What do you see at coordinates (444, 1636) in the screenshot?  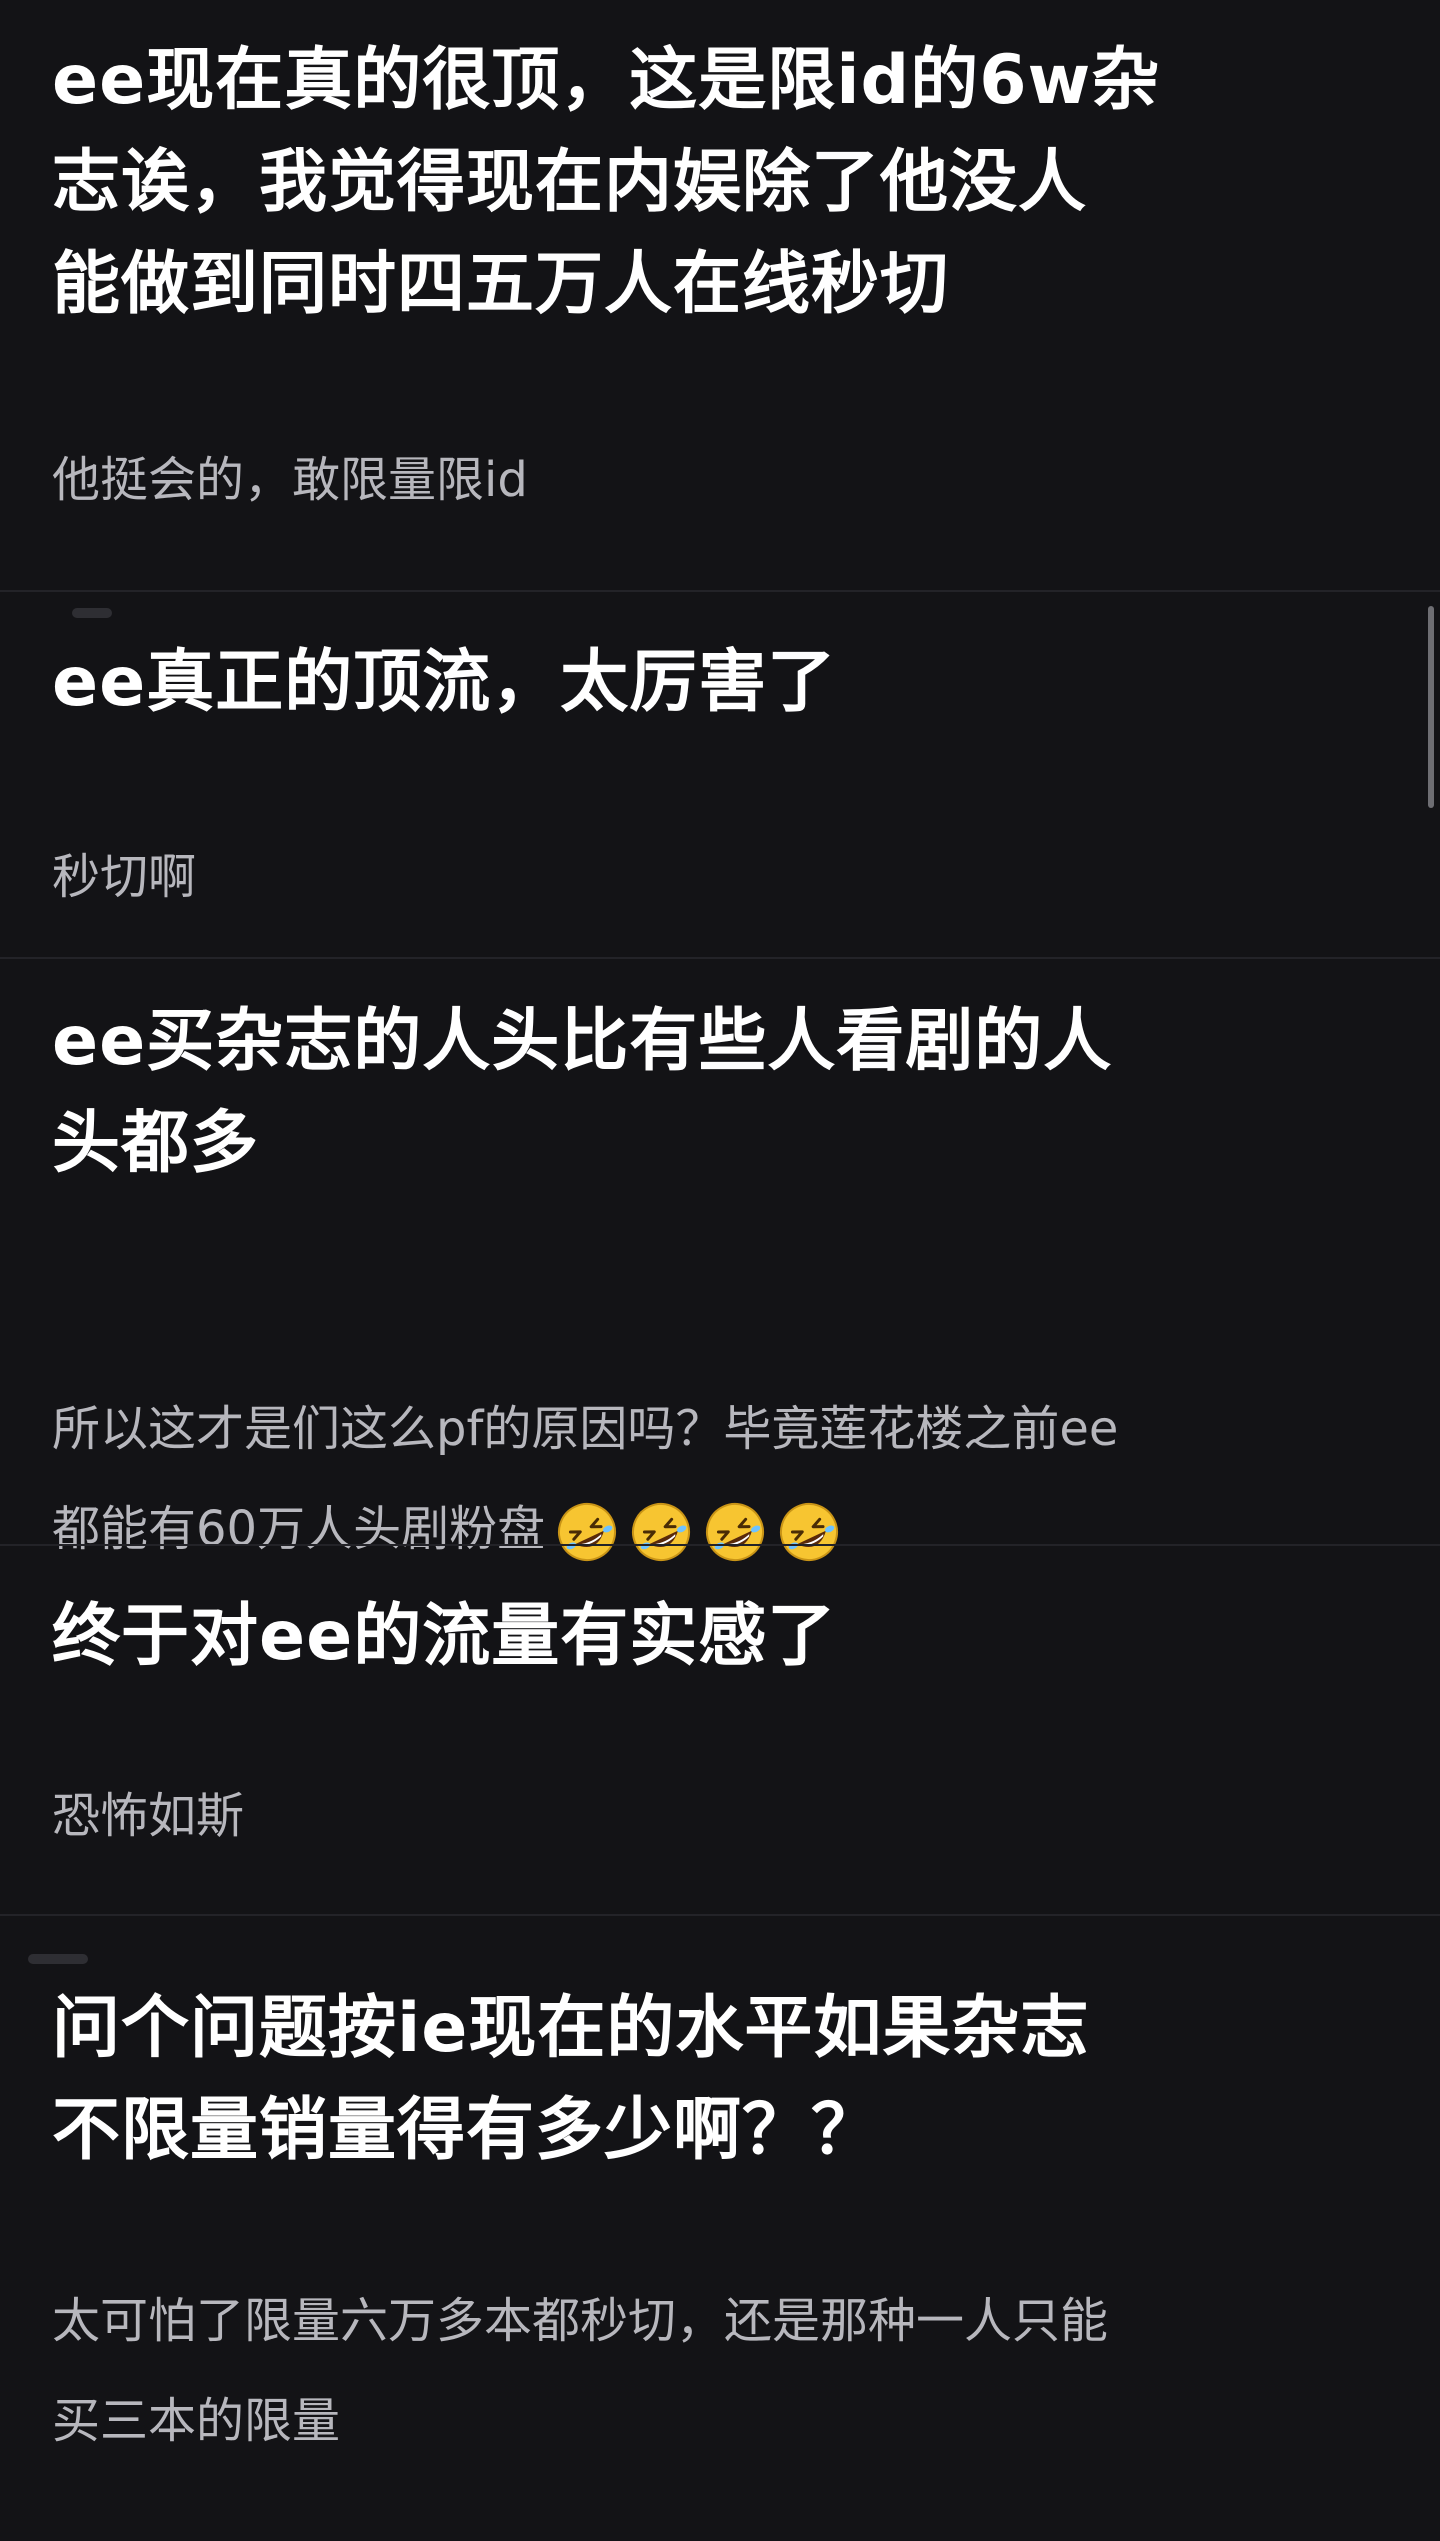 I see `post-title: 终于对ee的流量有实感了` at bounding box center [444, 1636].